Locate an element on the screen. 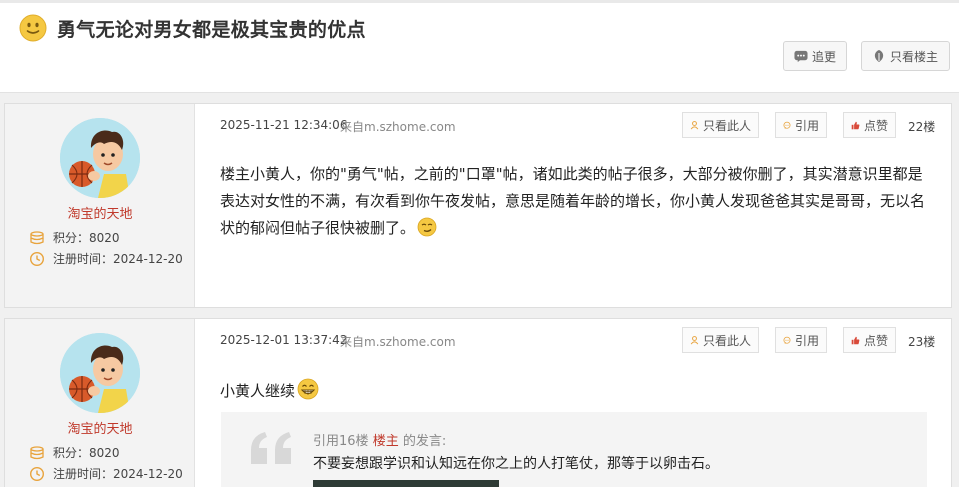 This screenshot has width=959, height=487. smirk-emoji-icon is located at coordinates (427, 227).